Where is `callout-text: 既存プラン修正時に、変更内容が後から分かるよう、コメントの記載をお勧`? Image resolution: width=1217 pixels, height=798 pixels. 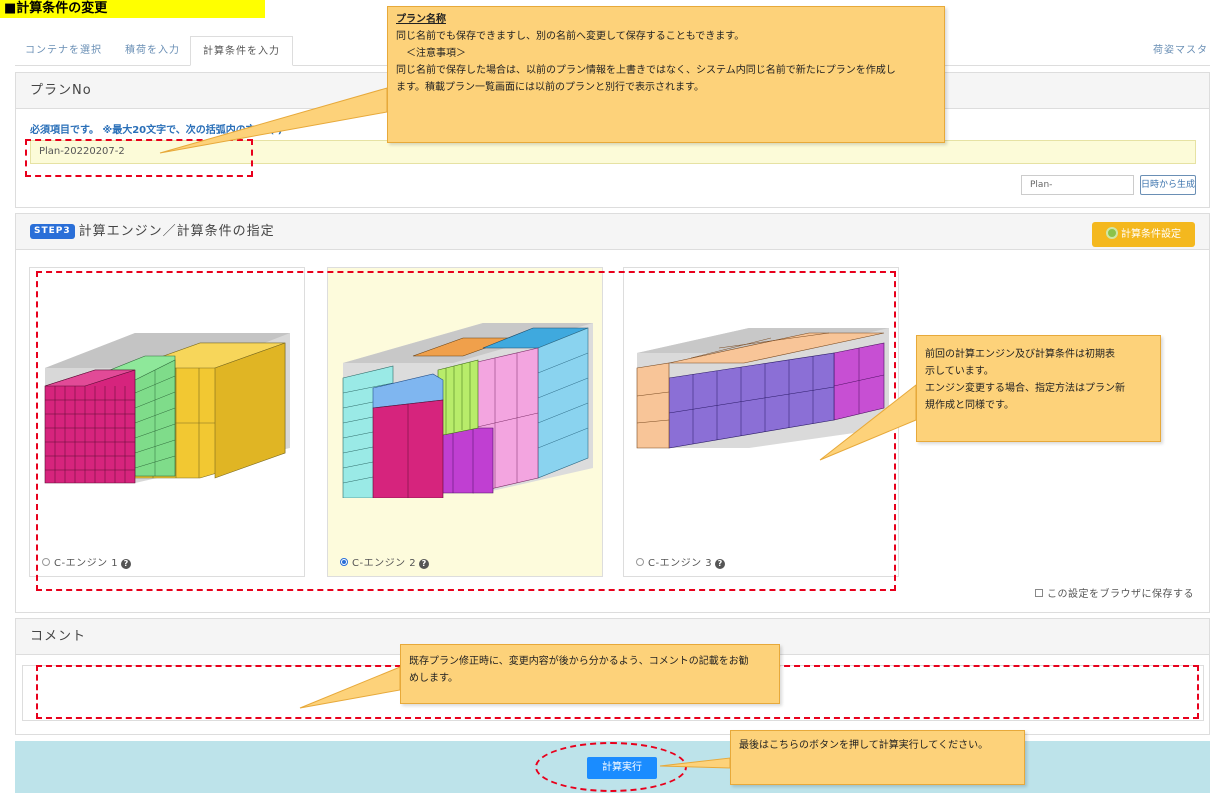 callout-text: 既存プラン修正時に、変更内容が後から分かるよう、コメントの記載をお勧 is located at coordinates (579, 661).